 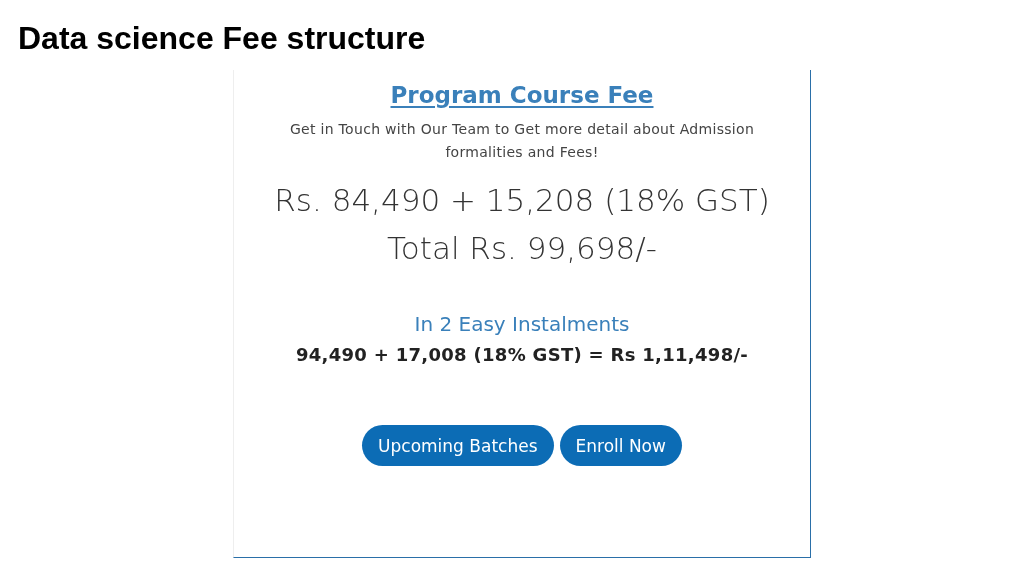 I want to click on instalment-heading: In 2 Easy Instalments, so click(x=522, y=324).